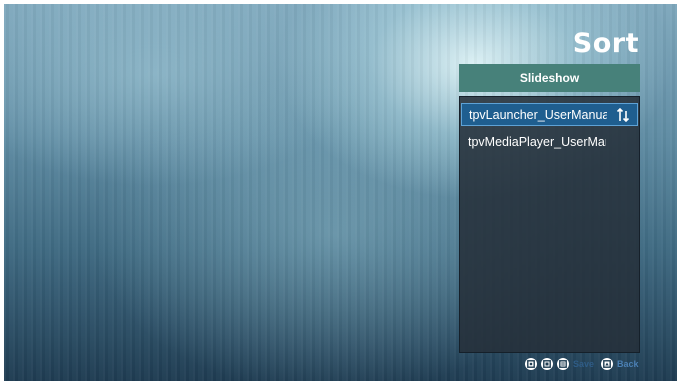 The image size is (681, 385). I want to click on list-item: tpvMediaPlayer_UserMar, so click(549, 141).